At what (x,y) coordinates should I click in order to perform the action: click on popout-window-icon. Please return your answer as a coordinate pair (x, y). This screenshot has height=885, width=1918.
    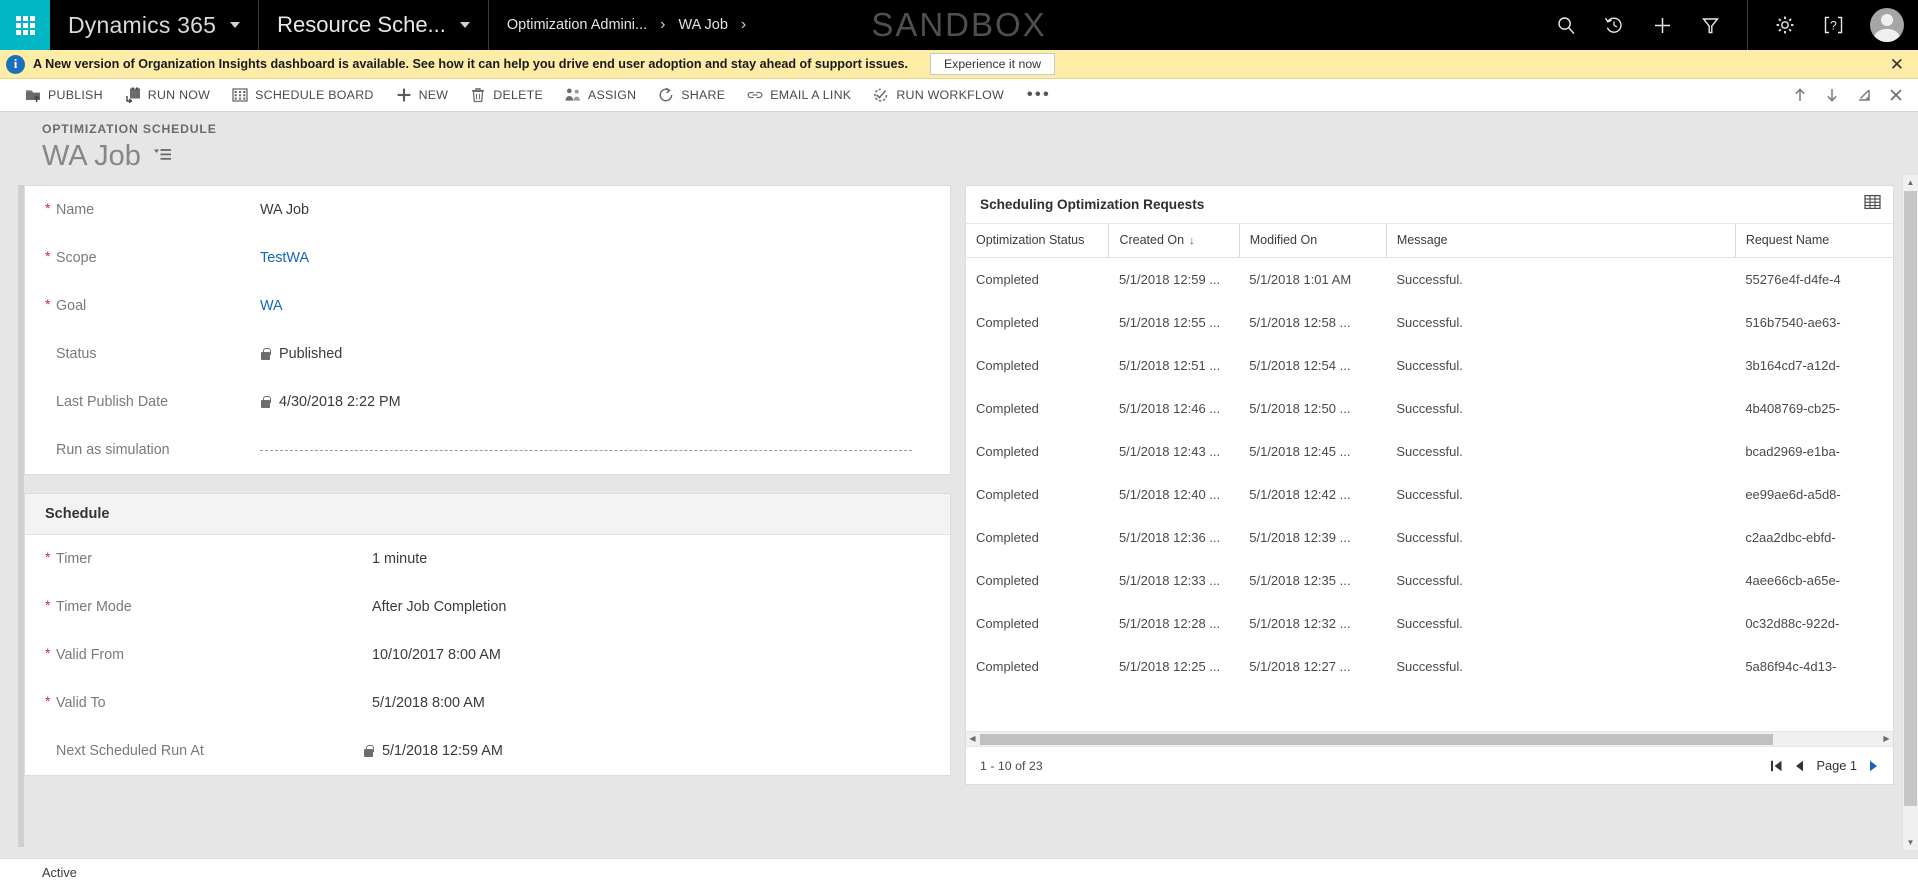
    Looking at the image, I should click on (1863, 95).